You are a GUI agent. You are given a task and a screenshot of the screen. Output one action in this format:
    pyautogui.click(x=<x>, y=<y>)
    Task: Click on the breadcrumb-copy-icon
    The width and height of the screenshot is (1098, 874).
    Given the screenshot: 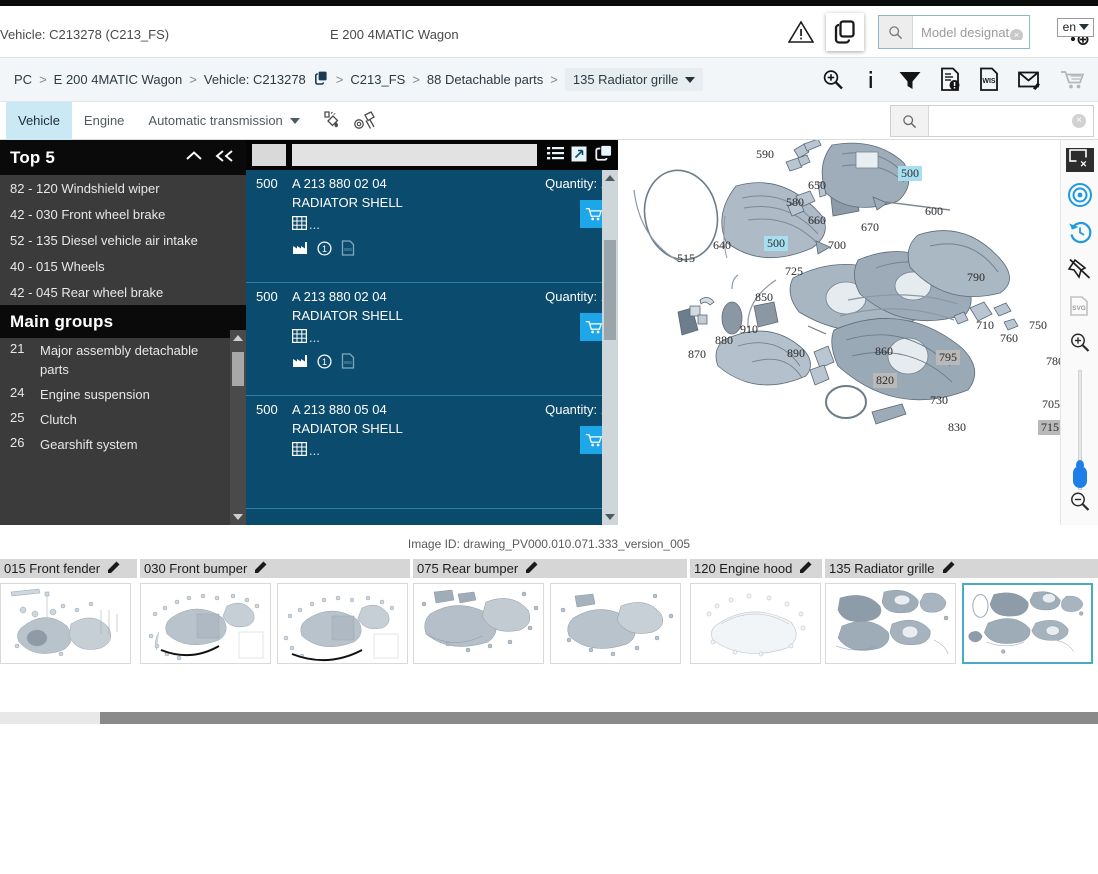 What is the action you would take?
    pyautogui.click(x=321, y=79)
    